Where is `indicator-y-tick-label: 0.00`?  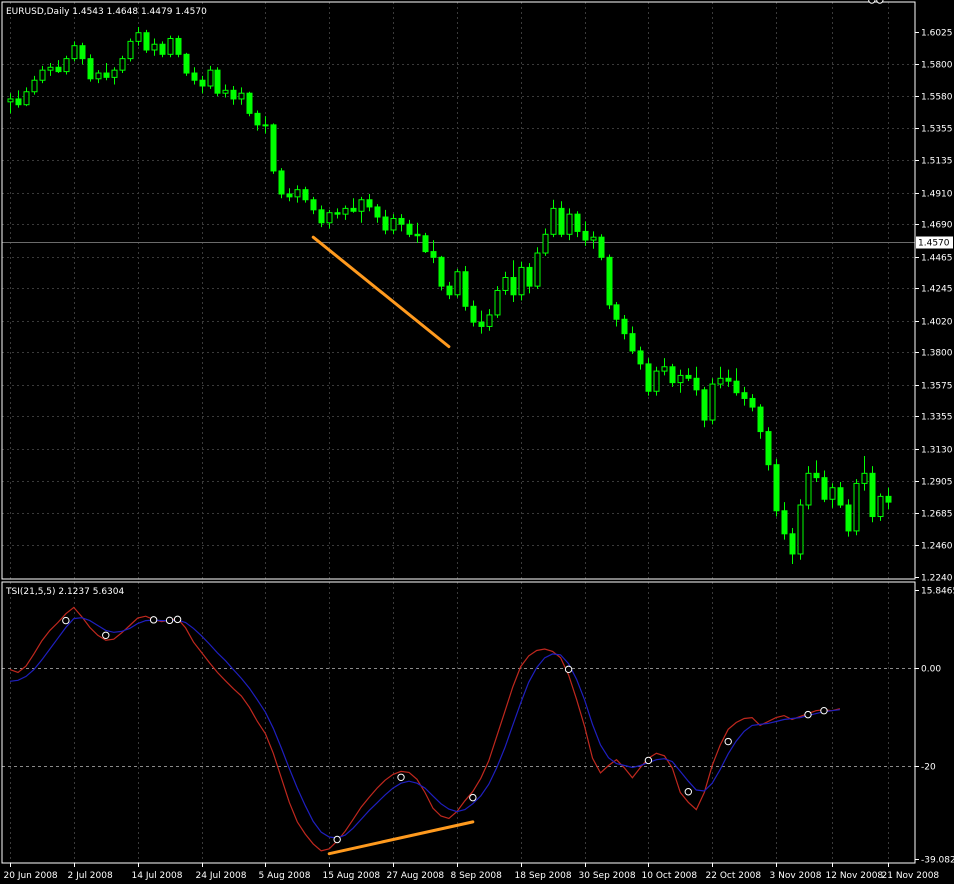
indicator-y-tick-label: 0.00 is located at coordinates (931, 670).